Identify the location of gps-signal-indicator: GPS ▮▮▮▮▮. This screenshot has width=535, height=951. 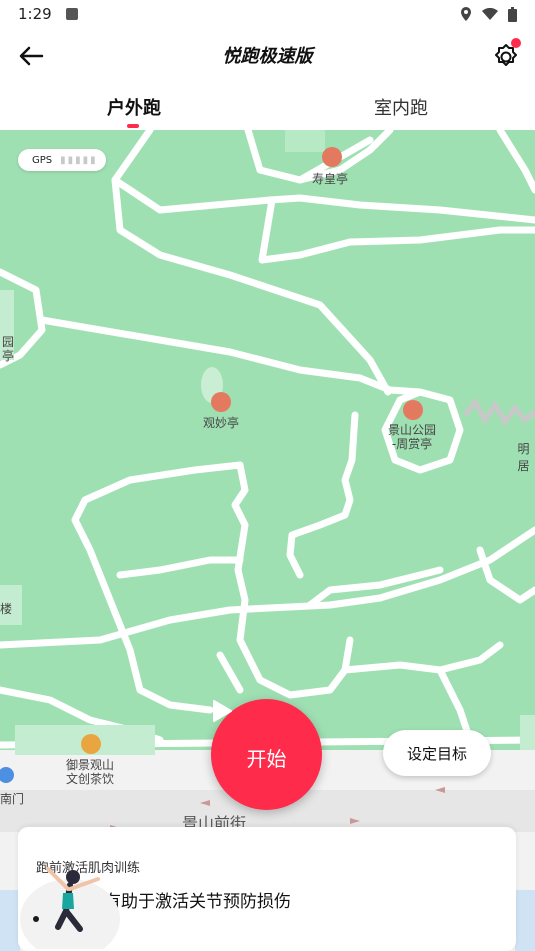
(62, 160).